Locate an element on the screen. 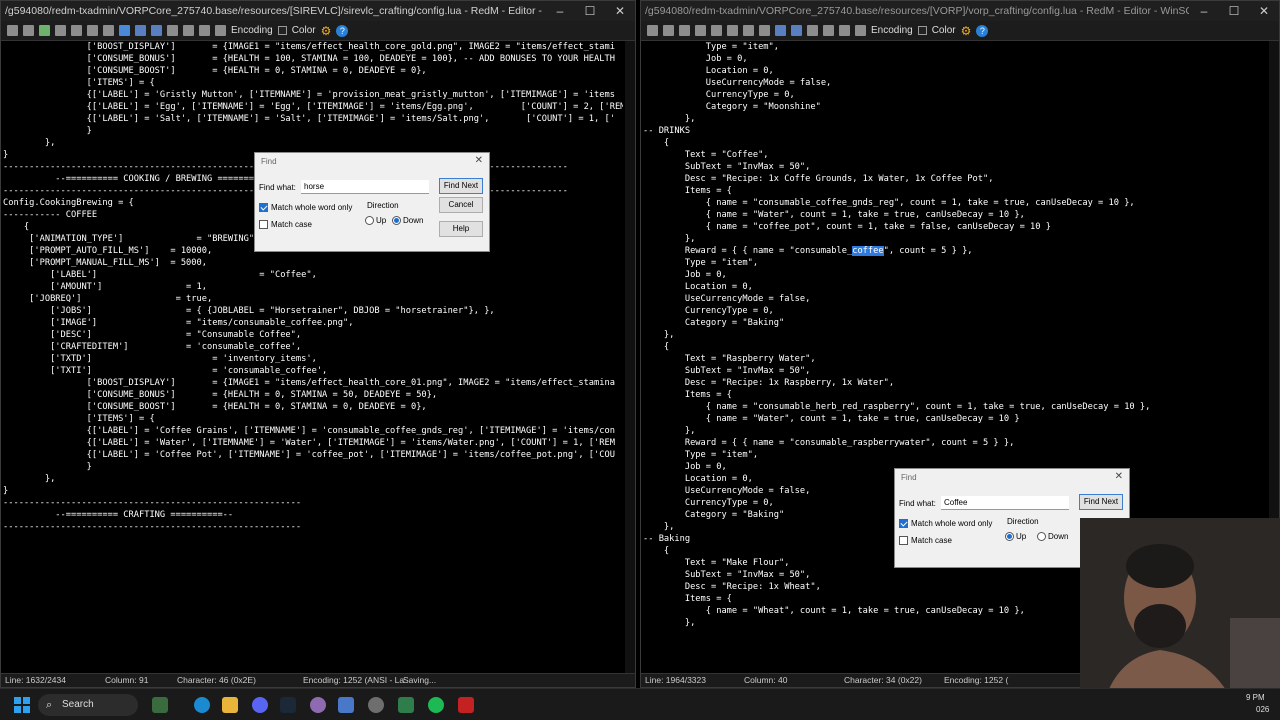 The width and height of the screenshot is (1280, 720). code-line: CurrencyType = 0, is located at coordinates (719, 95).